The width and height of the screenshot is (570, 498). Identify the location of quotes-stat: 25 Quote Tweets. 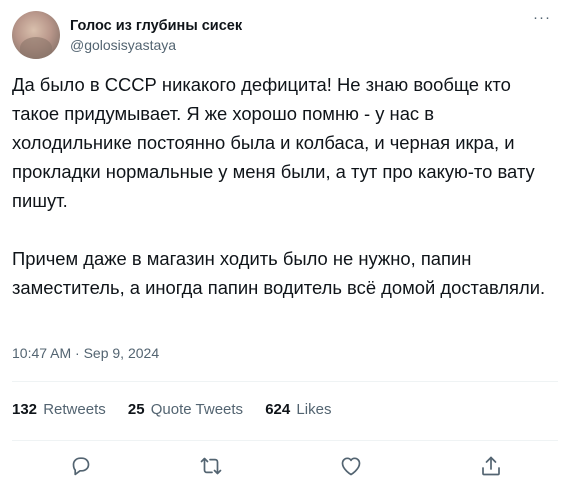
(185, 409).